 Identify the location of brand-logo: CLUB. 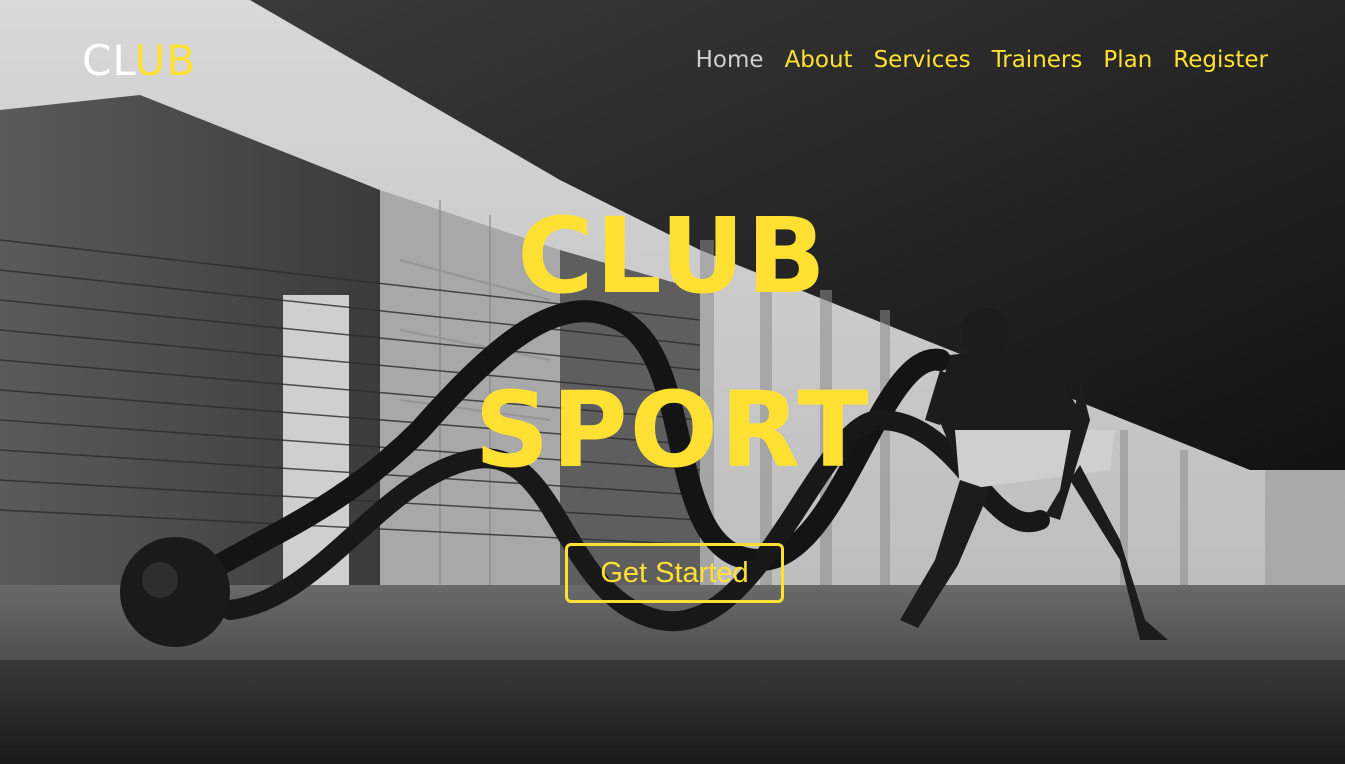
(139, 61).